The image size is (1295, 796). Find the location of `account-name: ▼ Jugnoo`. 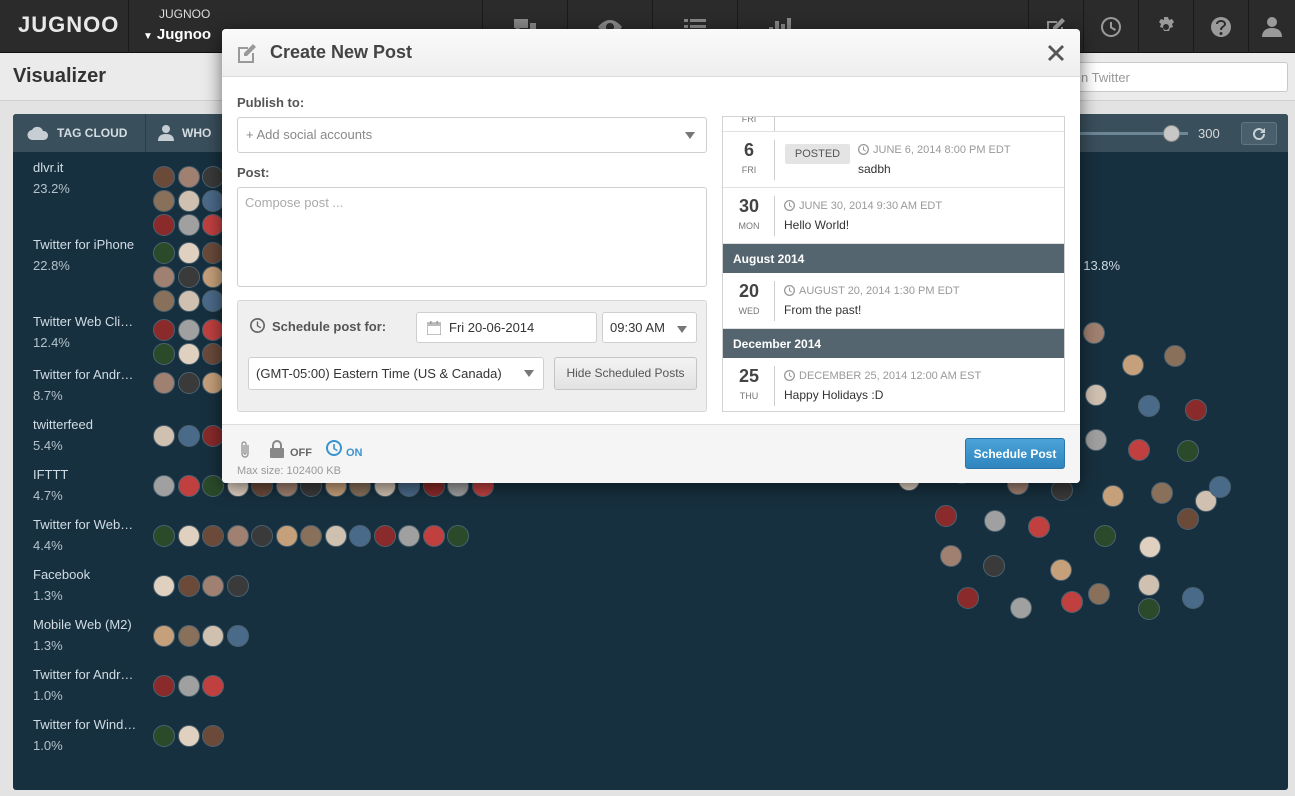

account-name: ▼ Jugnoo is located at coordinates (177, 34).